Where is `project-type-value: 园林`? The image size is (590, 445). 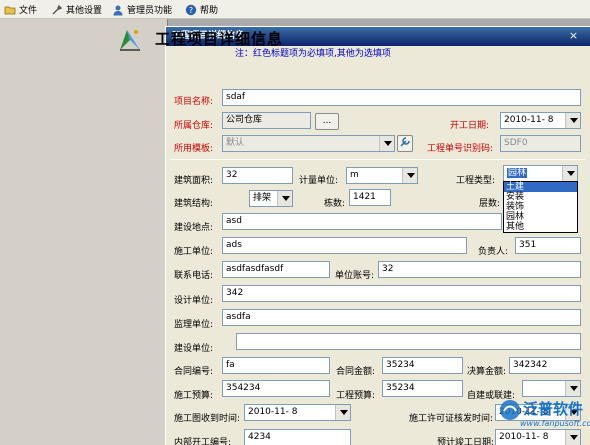
project-type-value: 园林 is located at coordinates (517, 173).